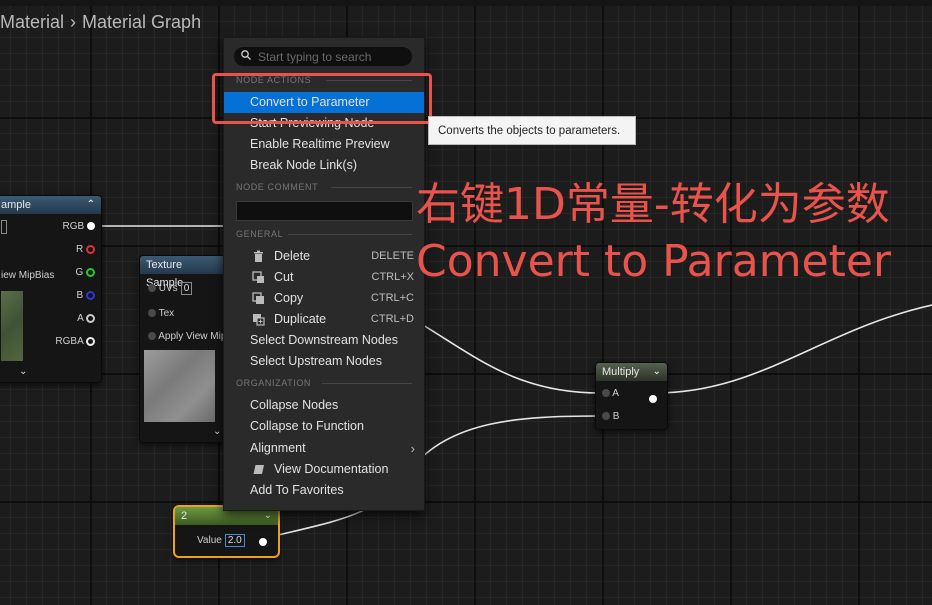 The width and height of the screenshot is (932, 605). What do you see at coordinates (184, 516) in the screenshot?
I see `node-title: 2` at bounding box center [184, 516].